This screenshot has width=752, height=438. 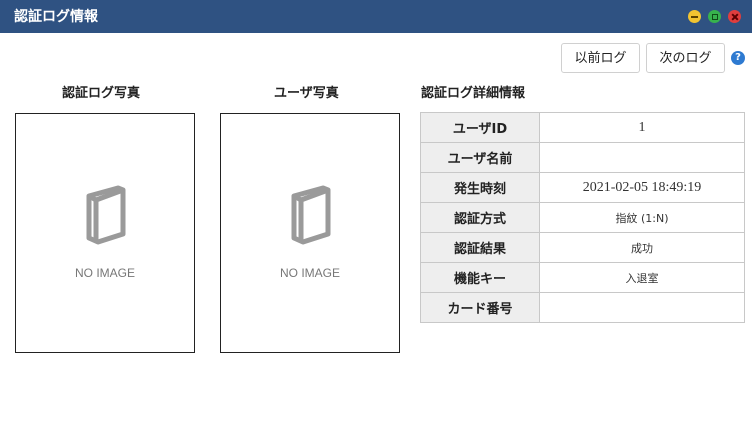 What do you see at coordinates (480, 307) in the screenshot?
I see `card-number-label: カード番号` at bounding box center [480, 307].